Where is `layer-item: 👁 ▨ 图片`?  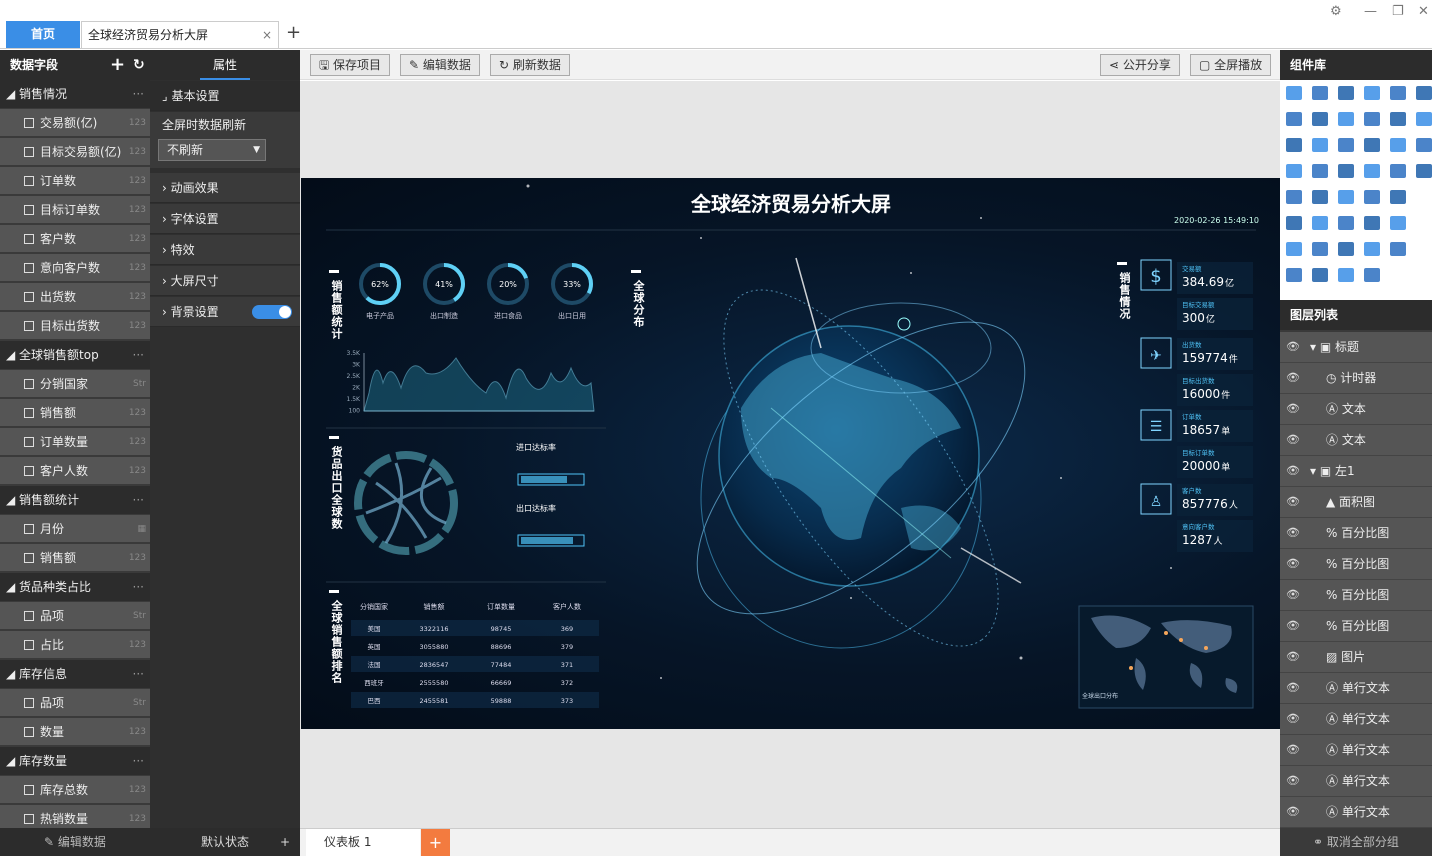 layer-item: 👁 ▨ 图片 is located at coordinates (1356, 657).